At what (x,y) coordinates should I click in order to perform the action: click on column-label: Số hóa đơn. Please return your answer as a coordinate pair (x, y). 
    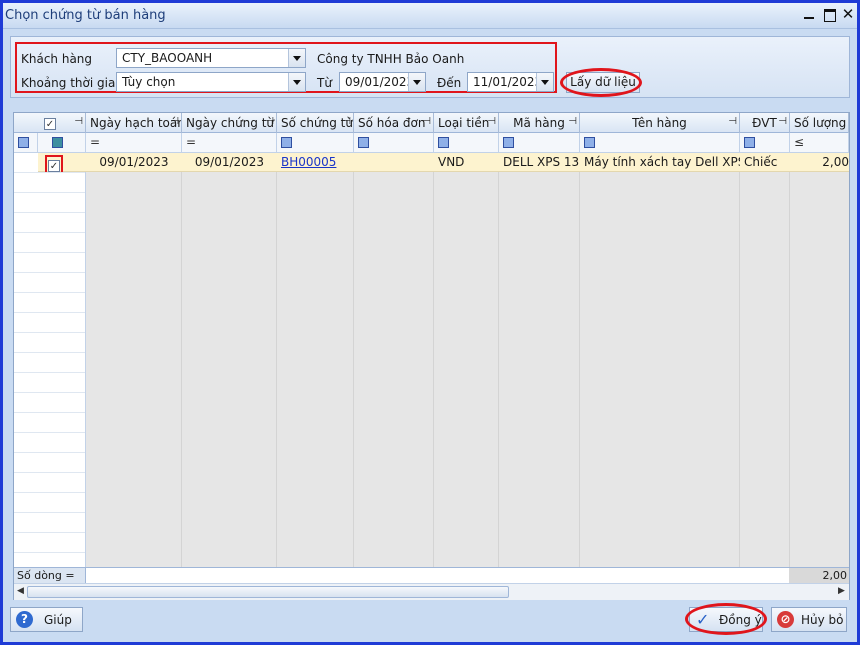
    Looking at the image, I should click on (392, 123).